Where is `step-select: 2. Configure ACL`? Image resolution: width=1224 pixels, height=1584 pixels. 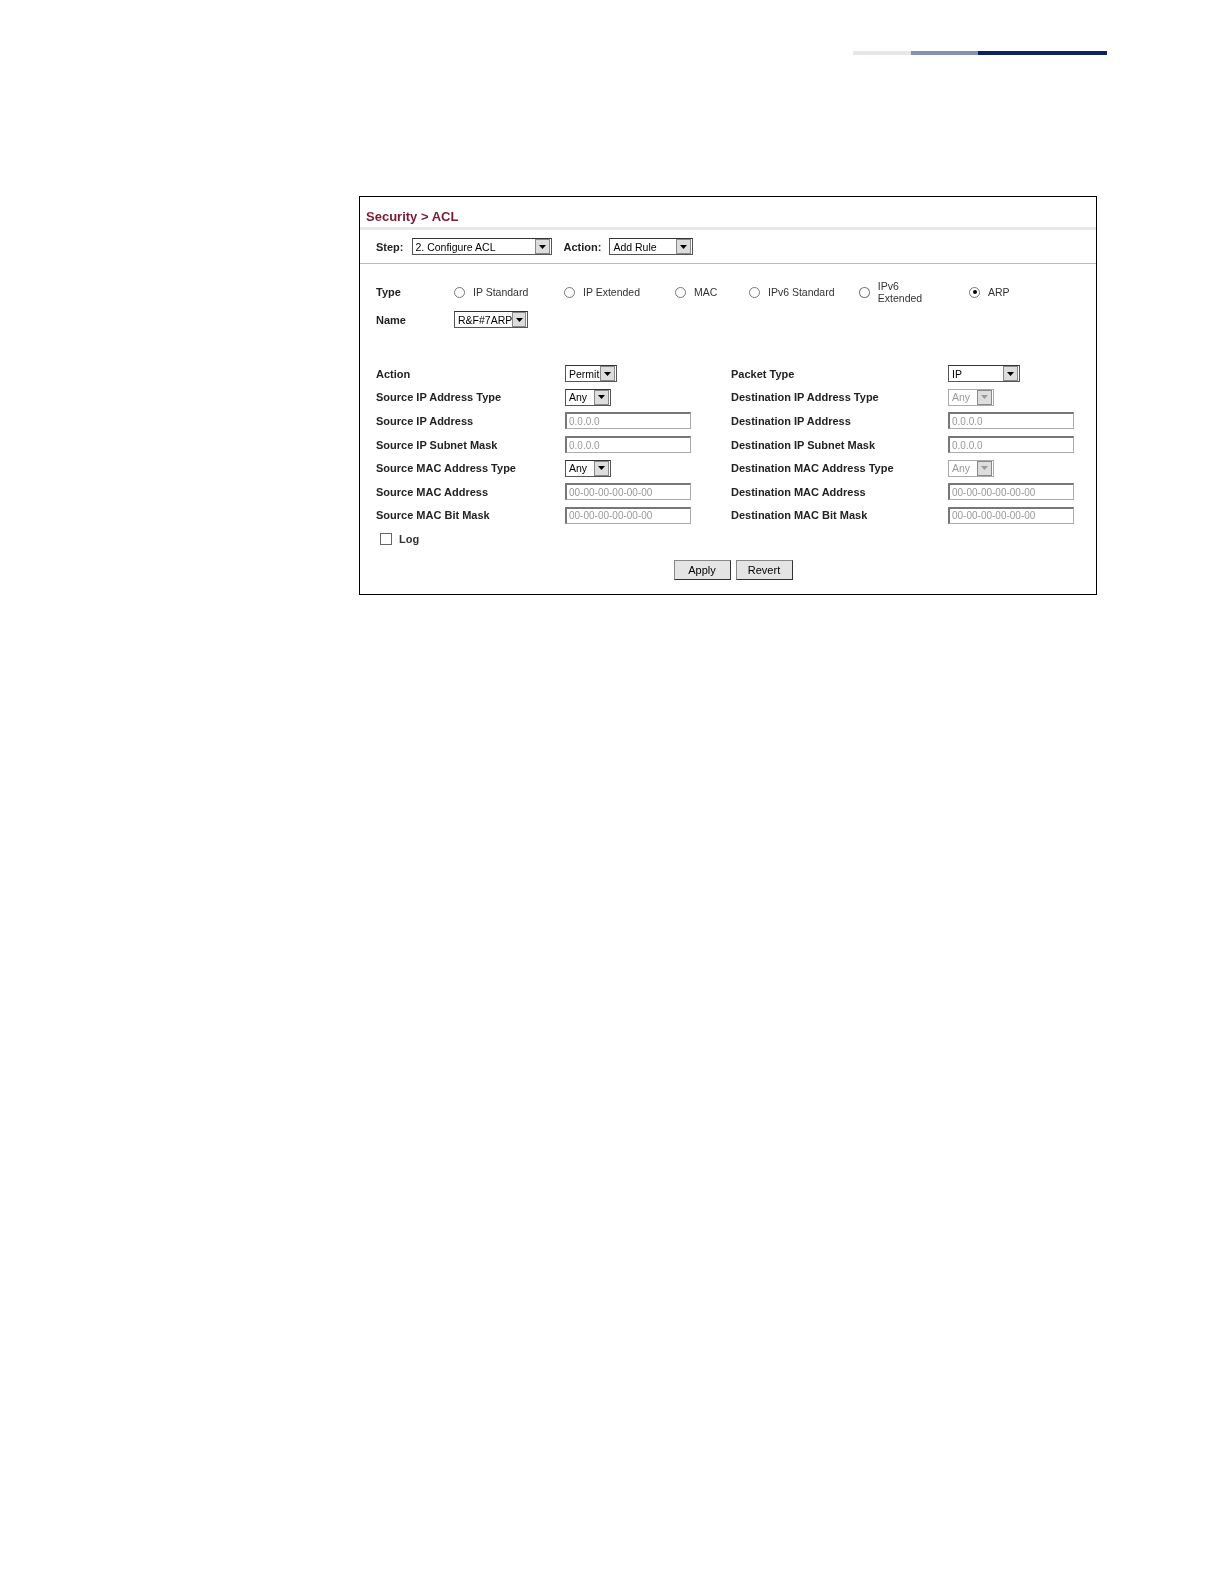
step-select: 2. Configure ACL is located at coordinates (481, 246).